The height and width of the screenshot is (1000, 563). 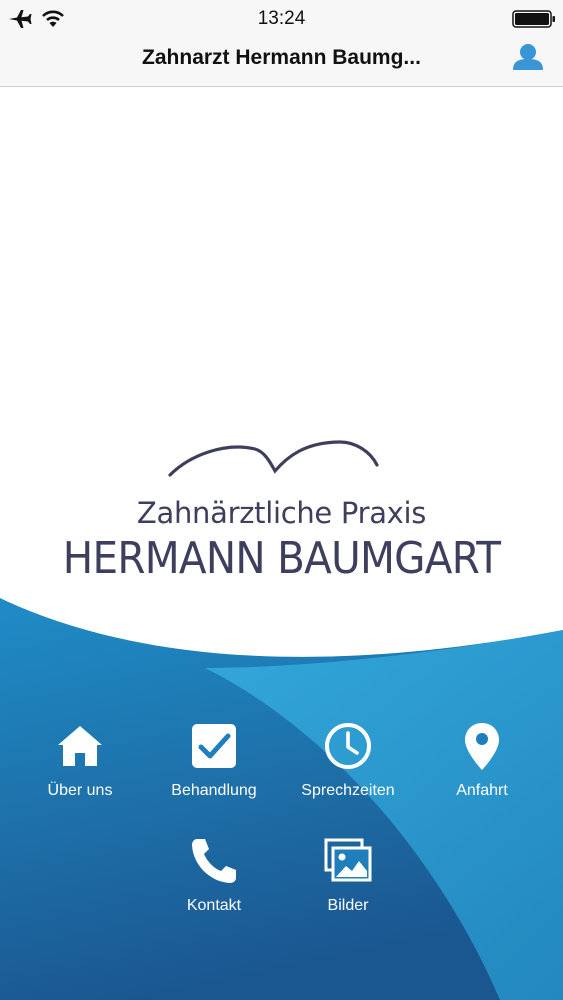 I want to click on logo-subtitle: Zahnärztliche Praxis, so click(x=281, y=513).